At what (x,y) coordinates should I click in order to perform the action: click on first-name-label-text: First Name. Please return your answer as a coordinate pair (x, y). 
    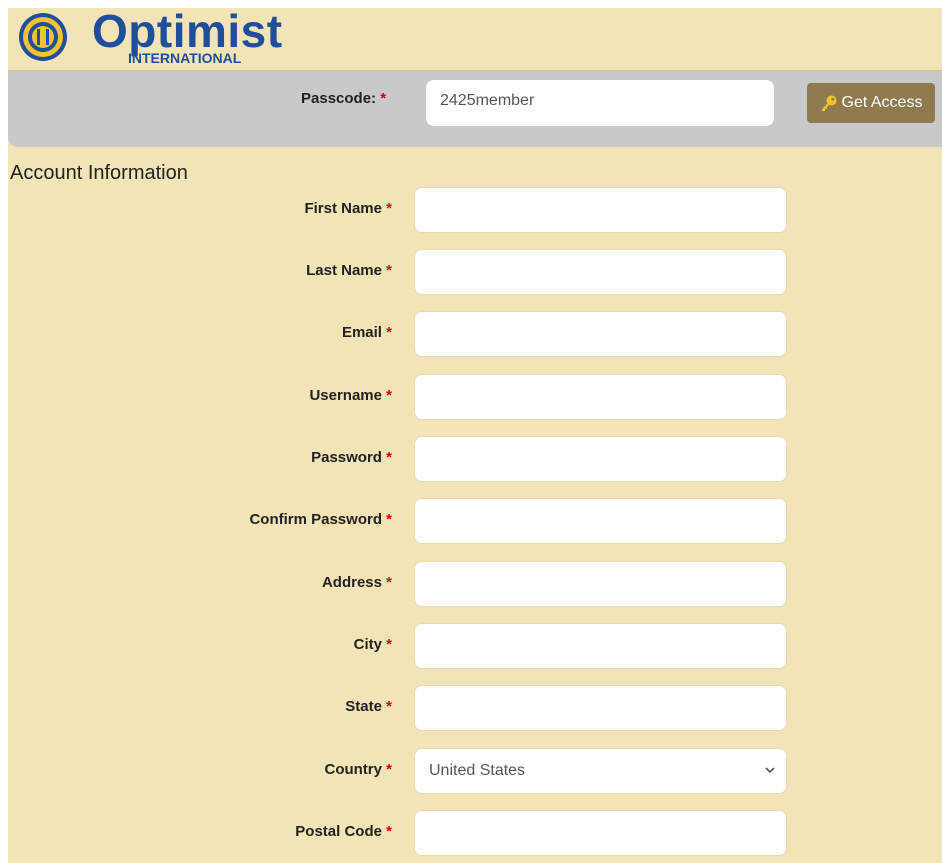
    Looking at the image, I should click on (343, 208).